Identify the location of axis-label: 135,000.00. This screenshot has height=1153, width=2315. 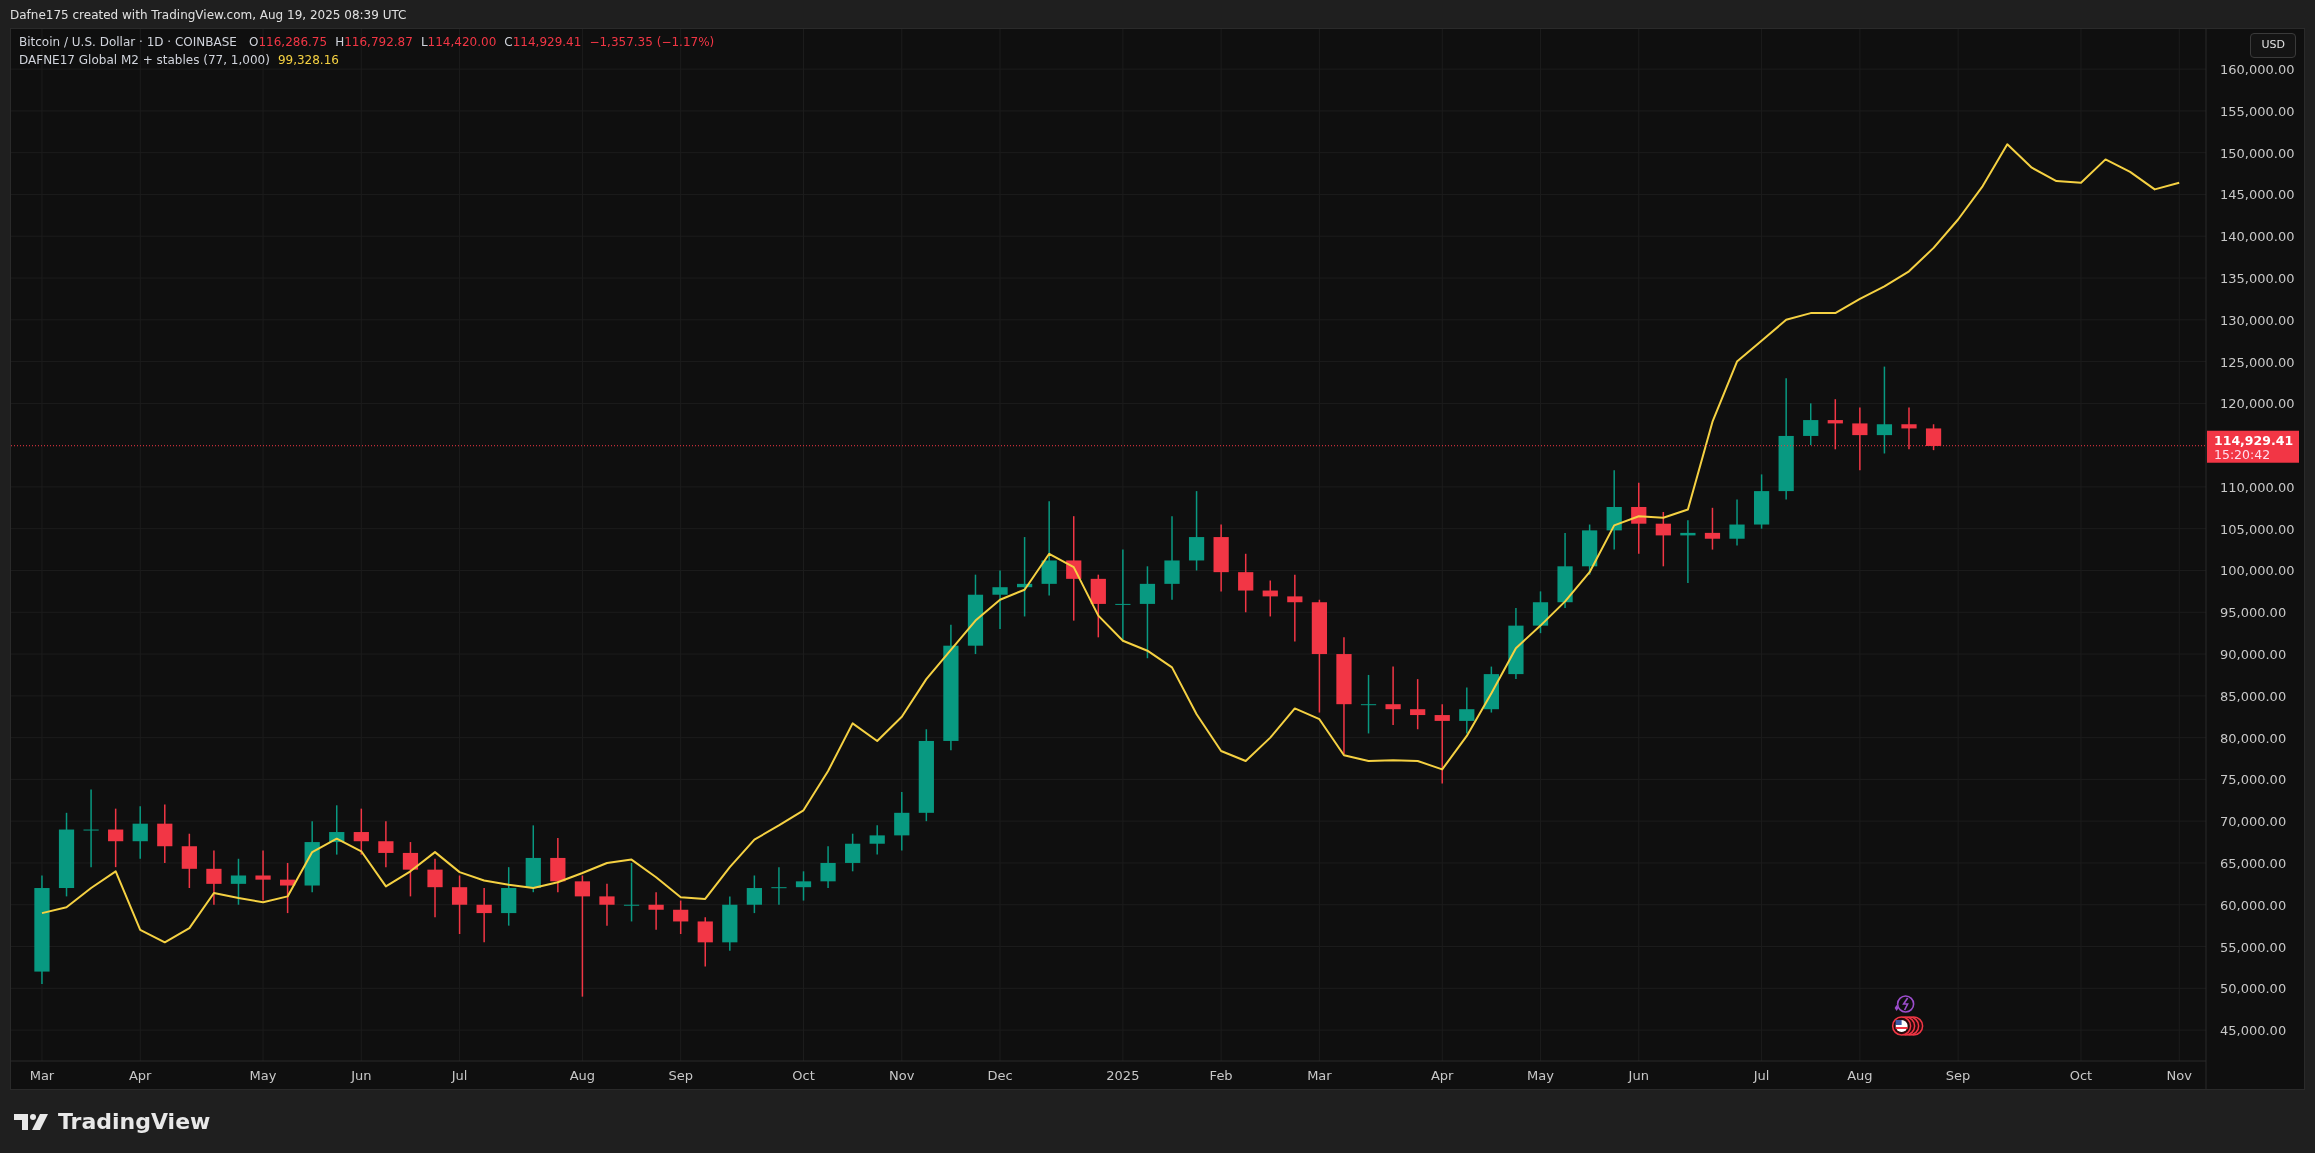
(2257, 278).